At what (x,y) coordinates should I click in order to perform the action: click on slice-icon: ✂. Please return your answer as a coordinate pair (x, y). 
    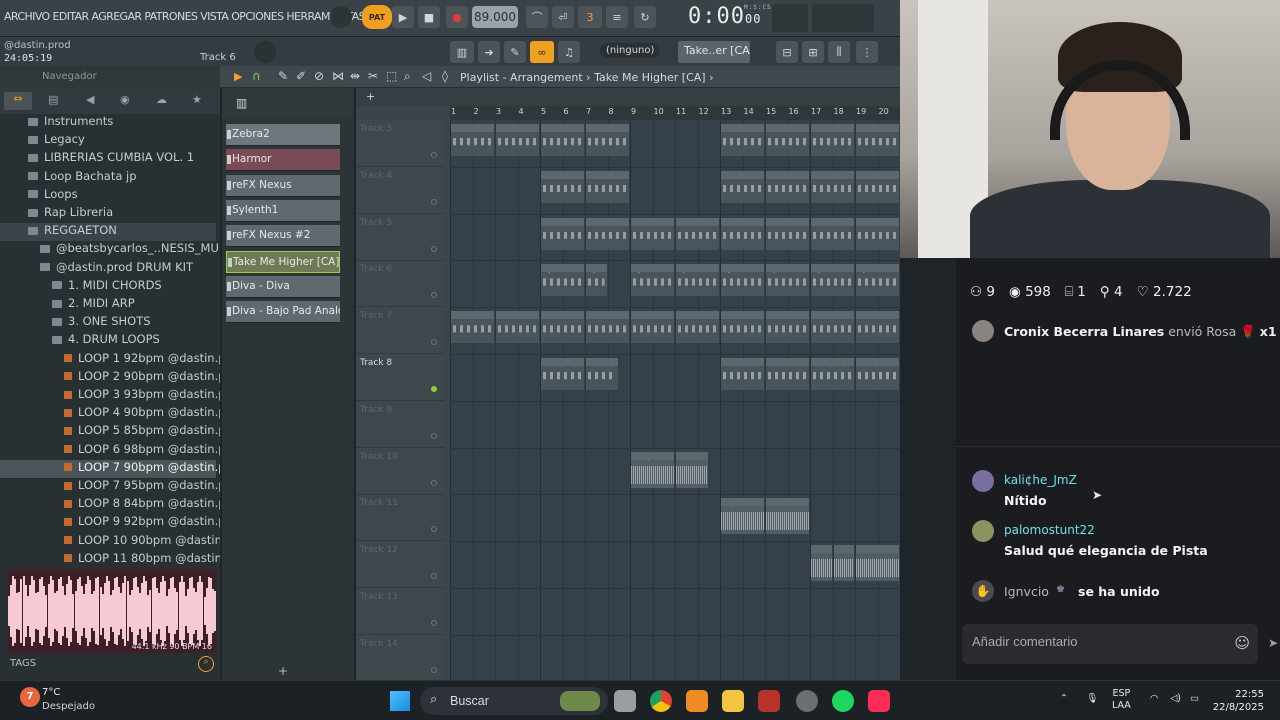
    Looking at the image, I should click on (373, 76).